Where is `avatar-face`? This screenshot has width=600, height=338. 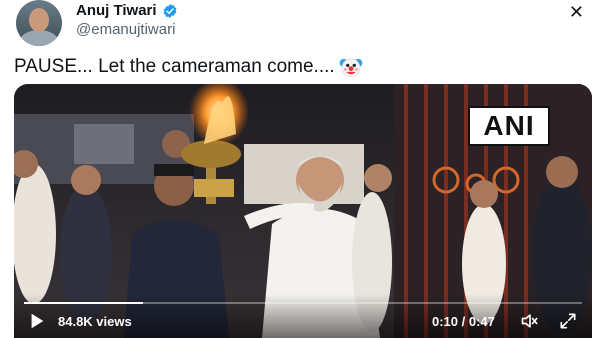
avatar-face is located at coordinates (39, 20).